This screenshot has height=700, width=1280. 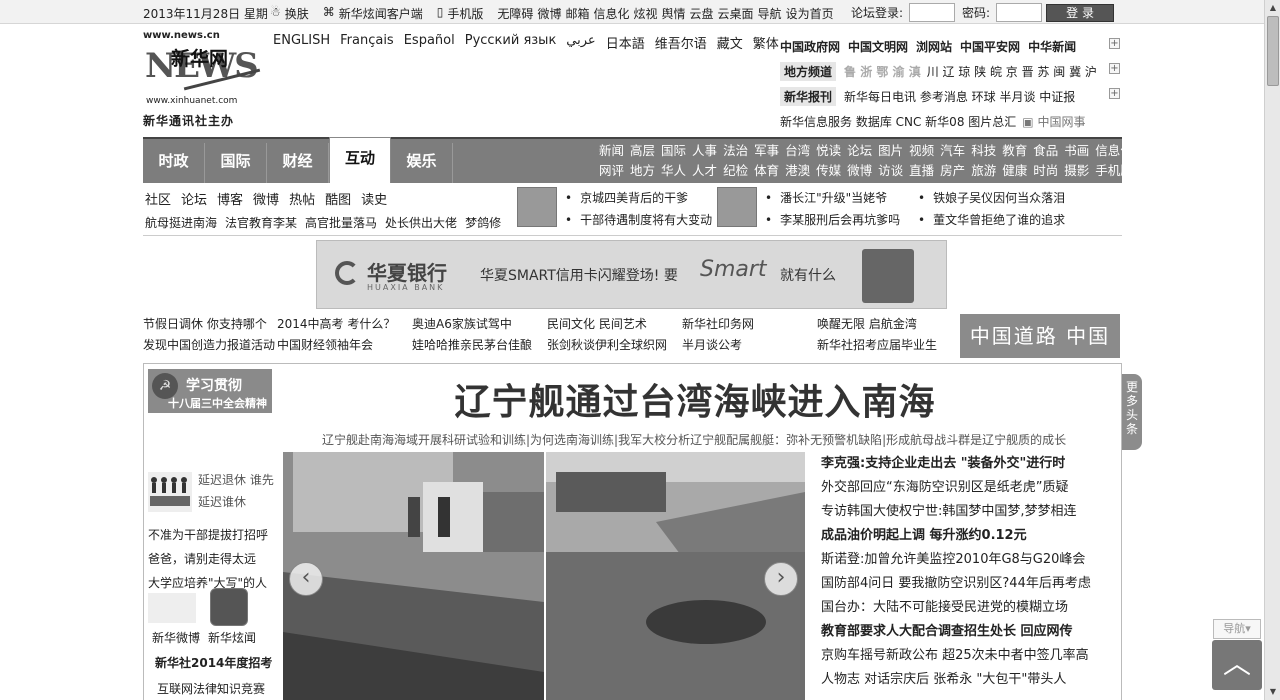 What do you see at coordinates (673, 171) in the screenshot?
I see `sub-nav-link: 华人` at bounding box center [673, 171].